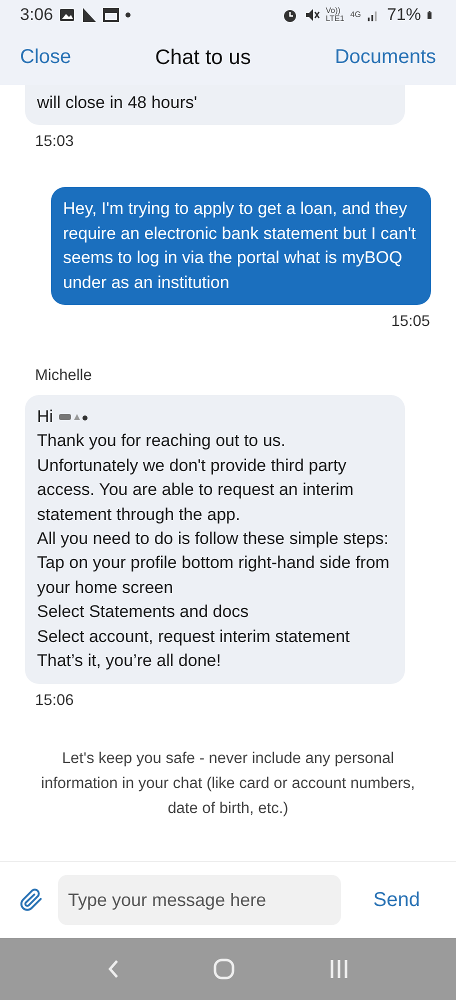  I want to click on home-icon, so click(224, 969).